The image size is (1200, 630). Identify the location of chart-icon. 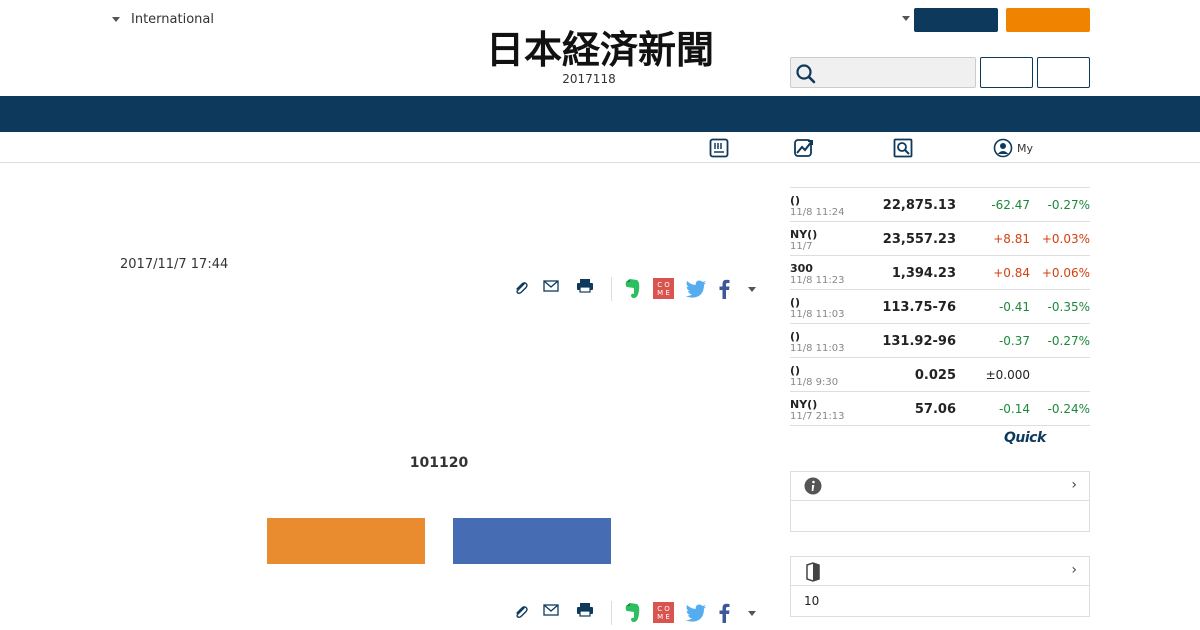
(803, 148).